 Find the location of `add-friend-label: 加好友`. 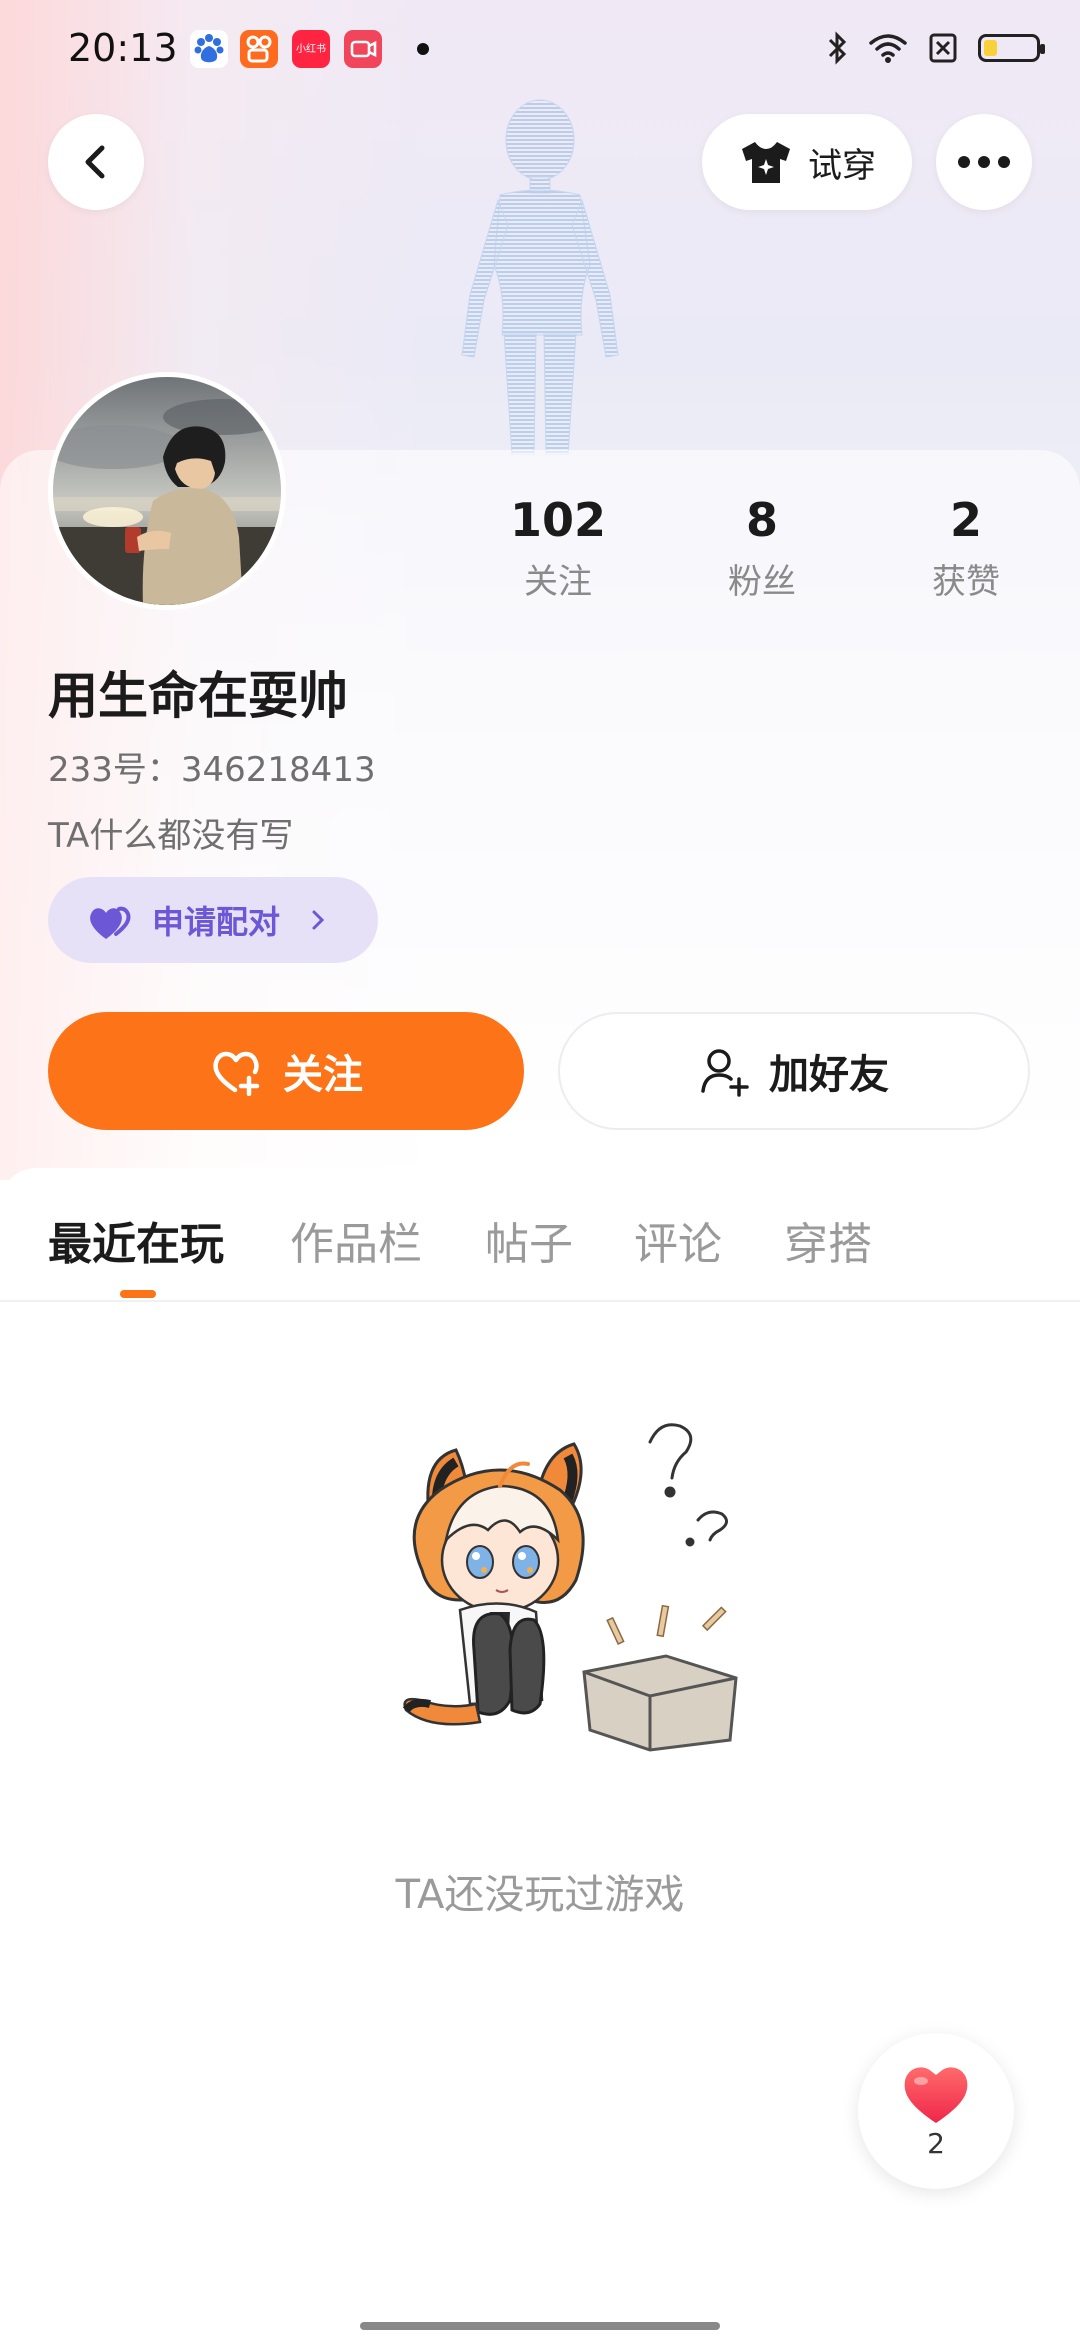

add-friend-label: 加好友 is located at coordinates (829, 1075).